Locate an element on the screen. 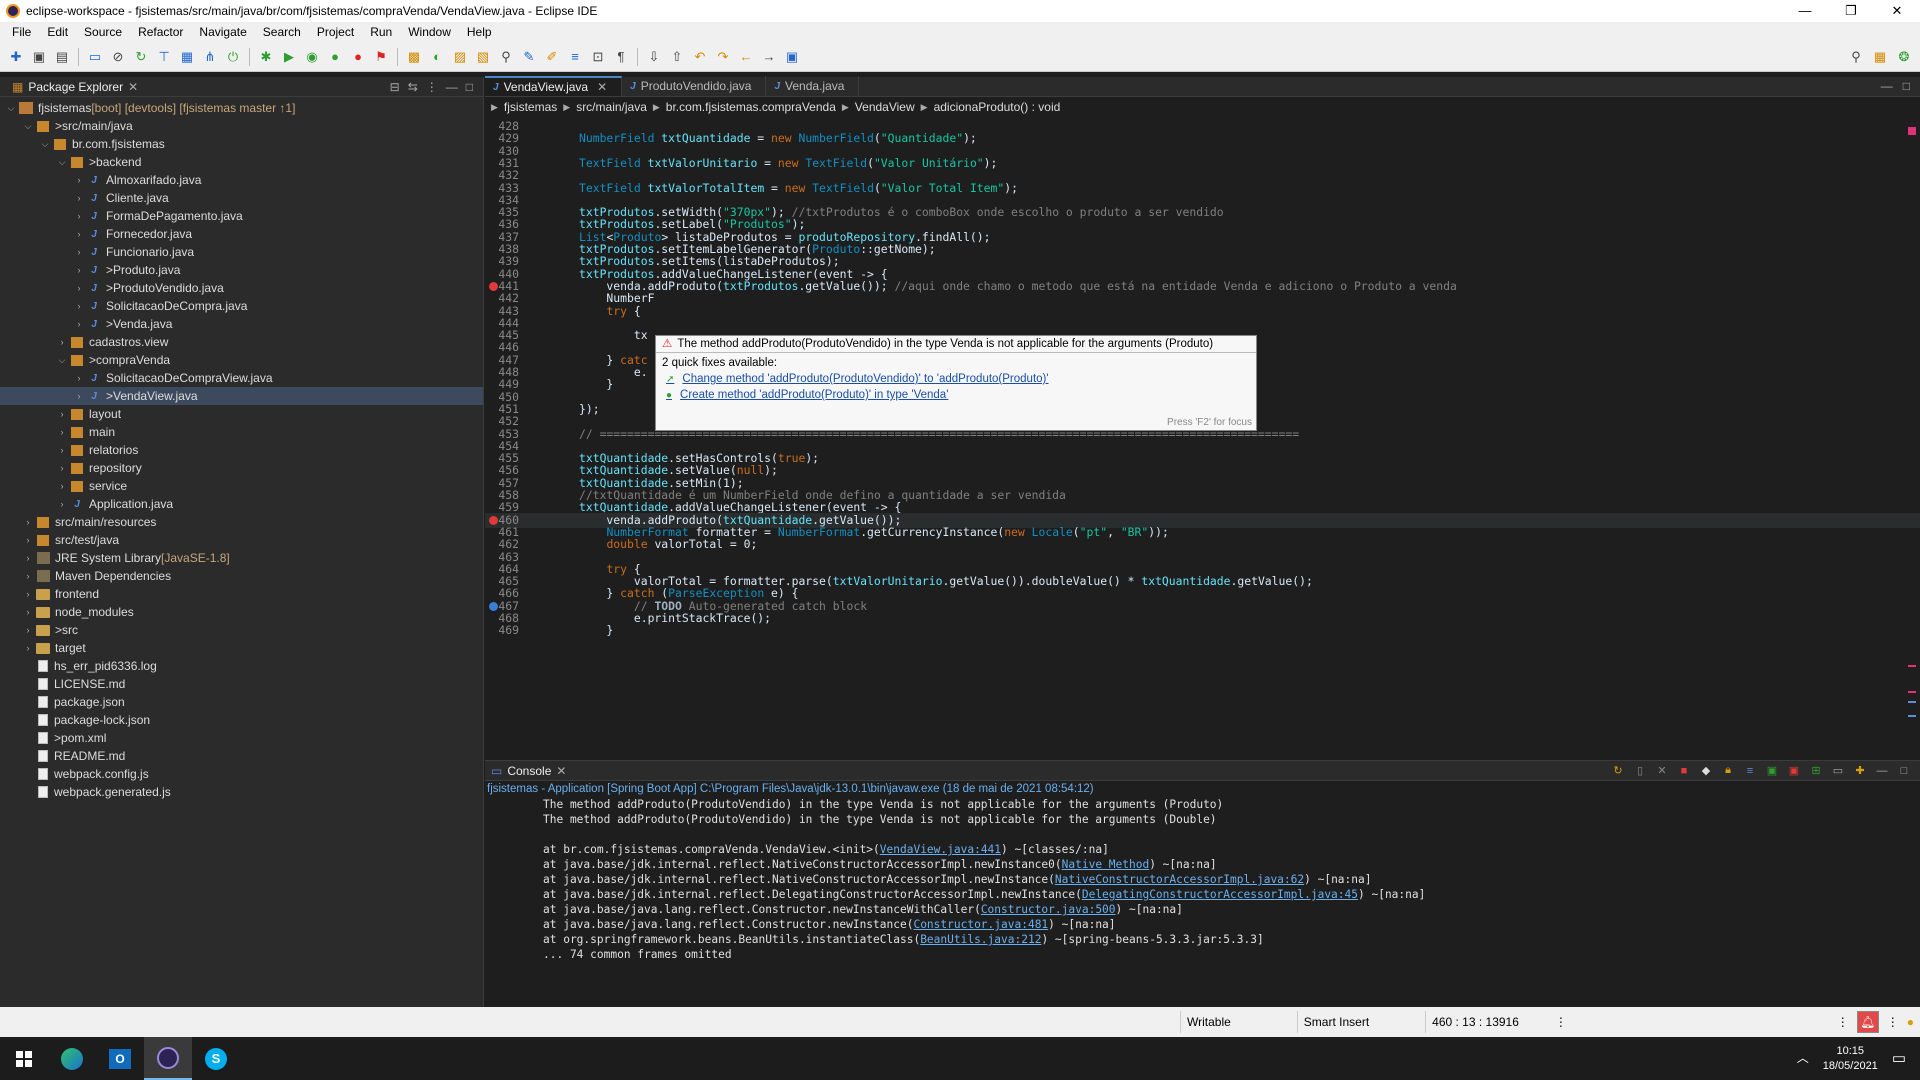  minimize-view-icon: — is located at coordinates (452, 87).